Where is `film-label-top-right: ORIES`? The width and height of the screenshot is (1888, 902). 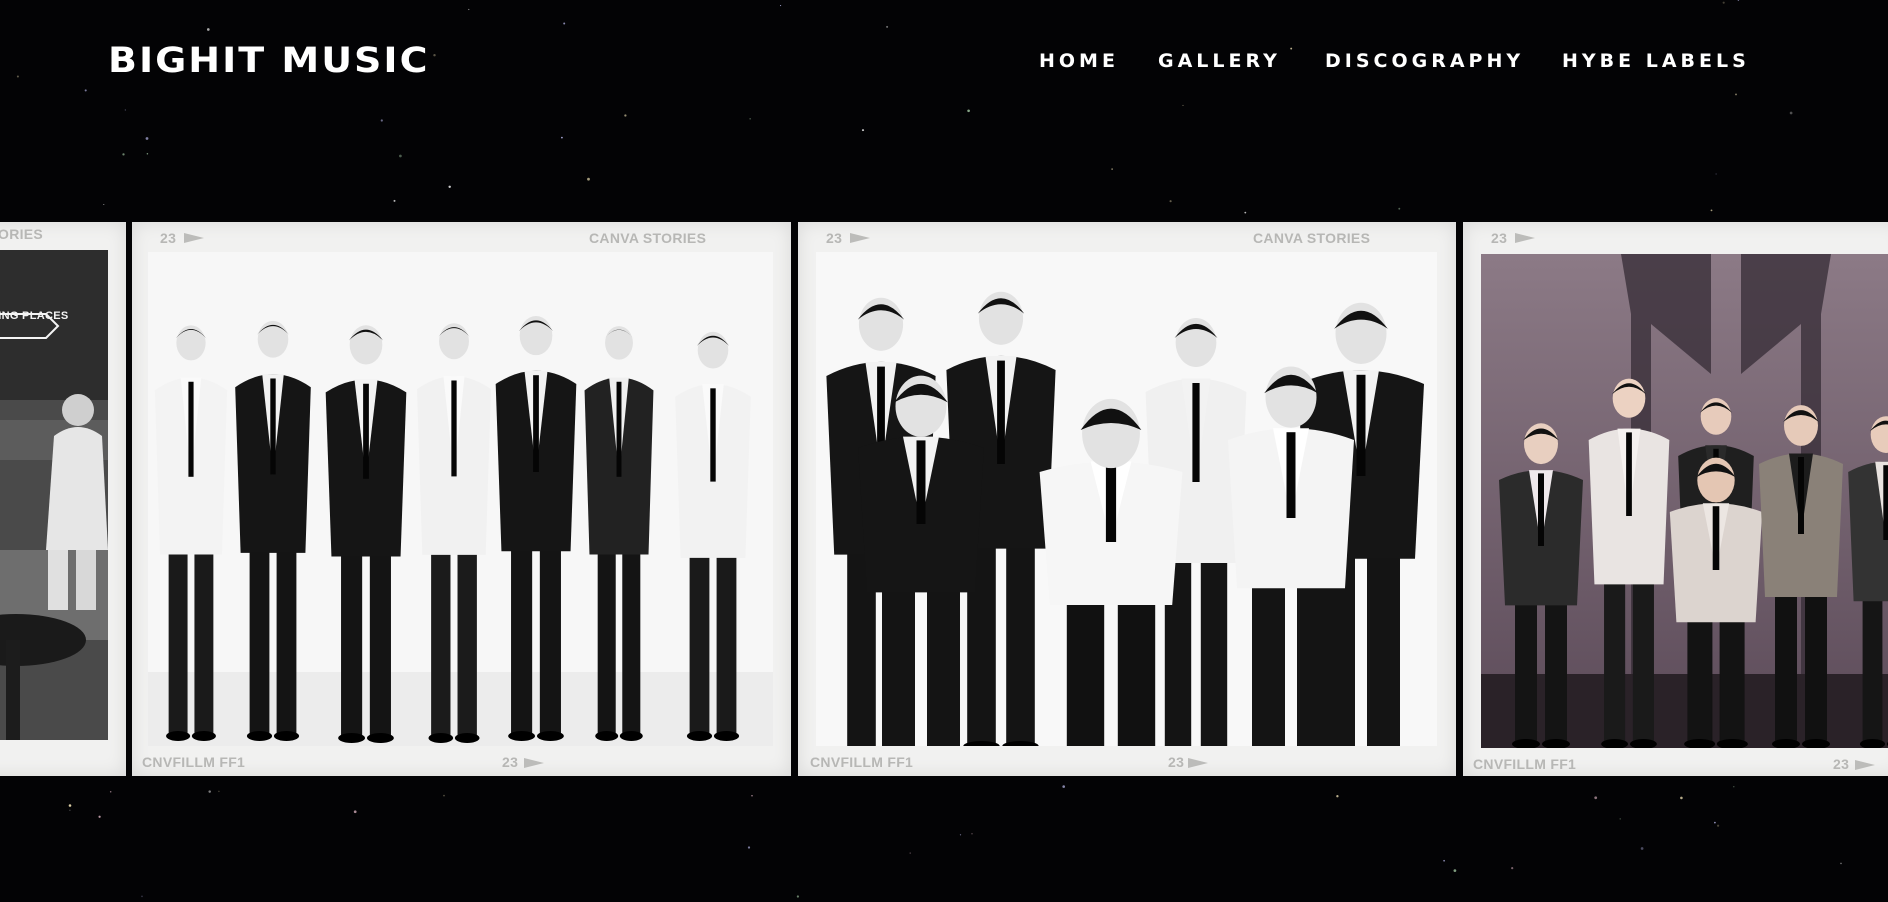 film-label-top-right: ORIES is located at coordinates (22, 234).